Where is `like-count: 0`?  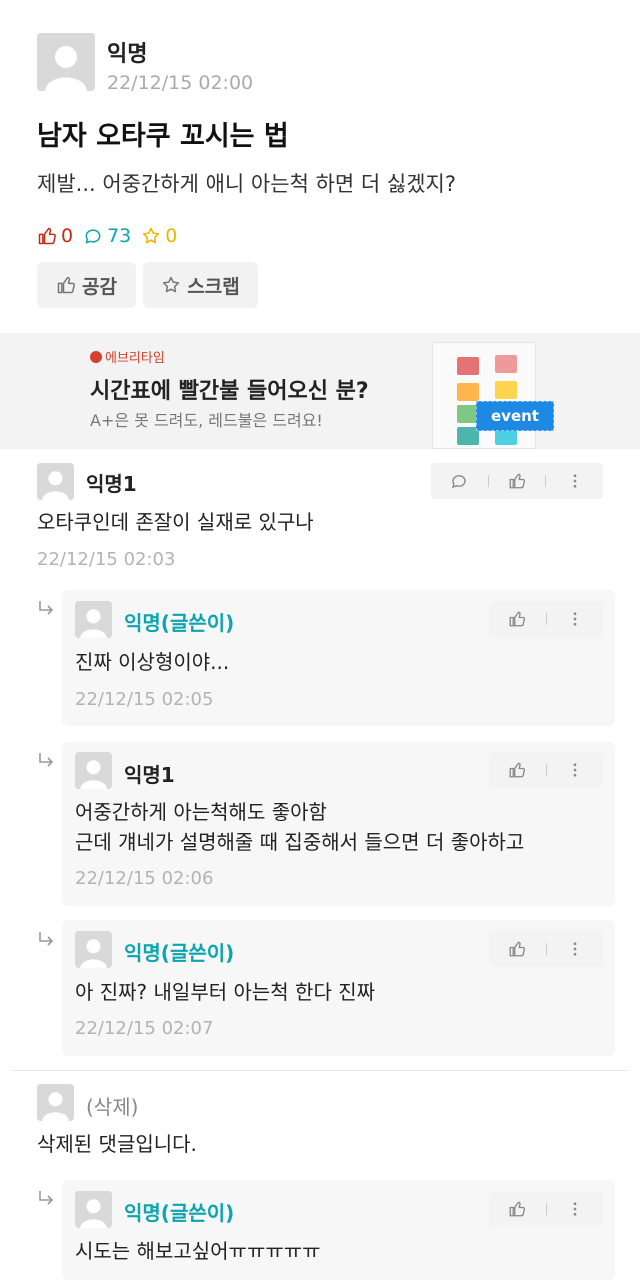 like-count: 0 is located at coordinates (55, 236).